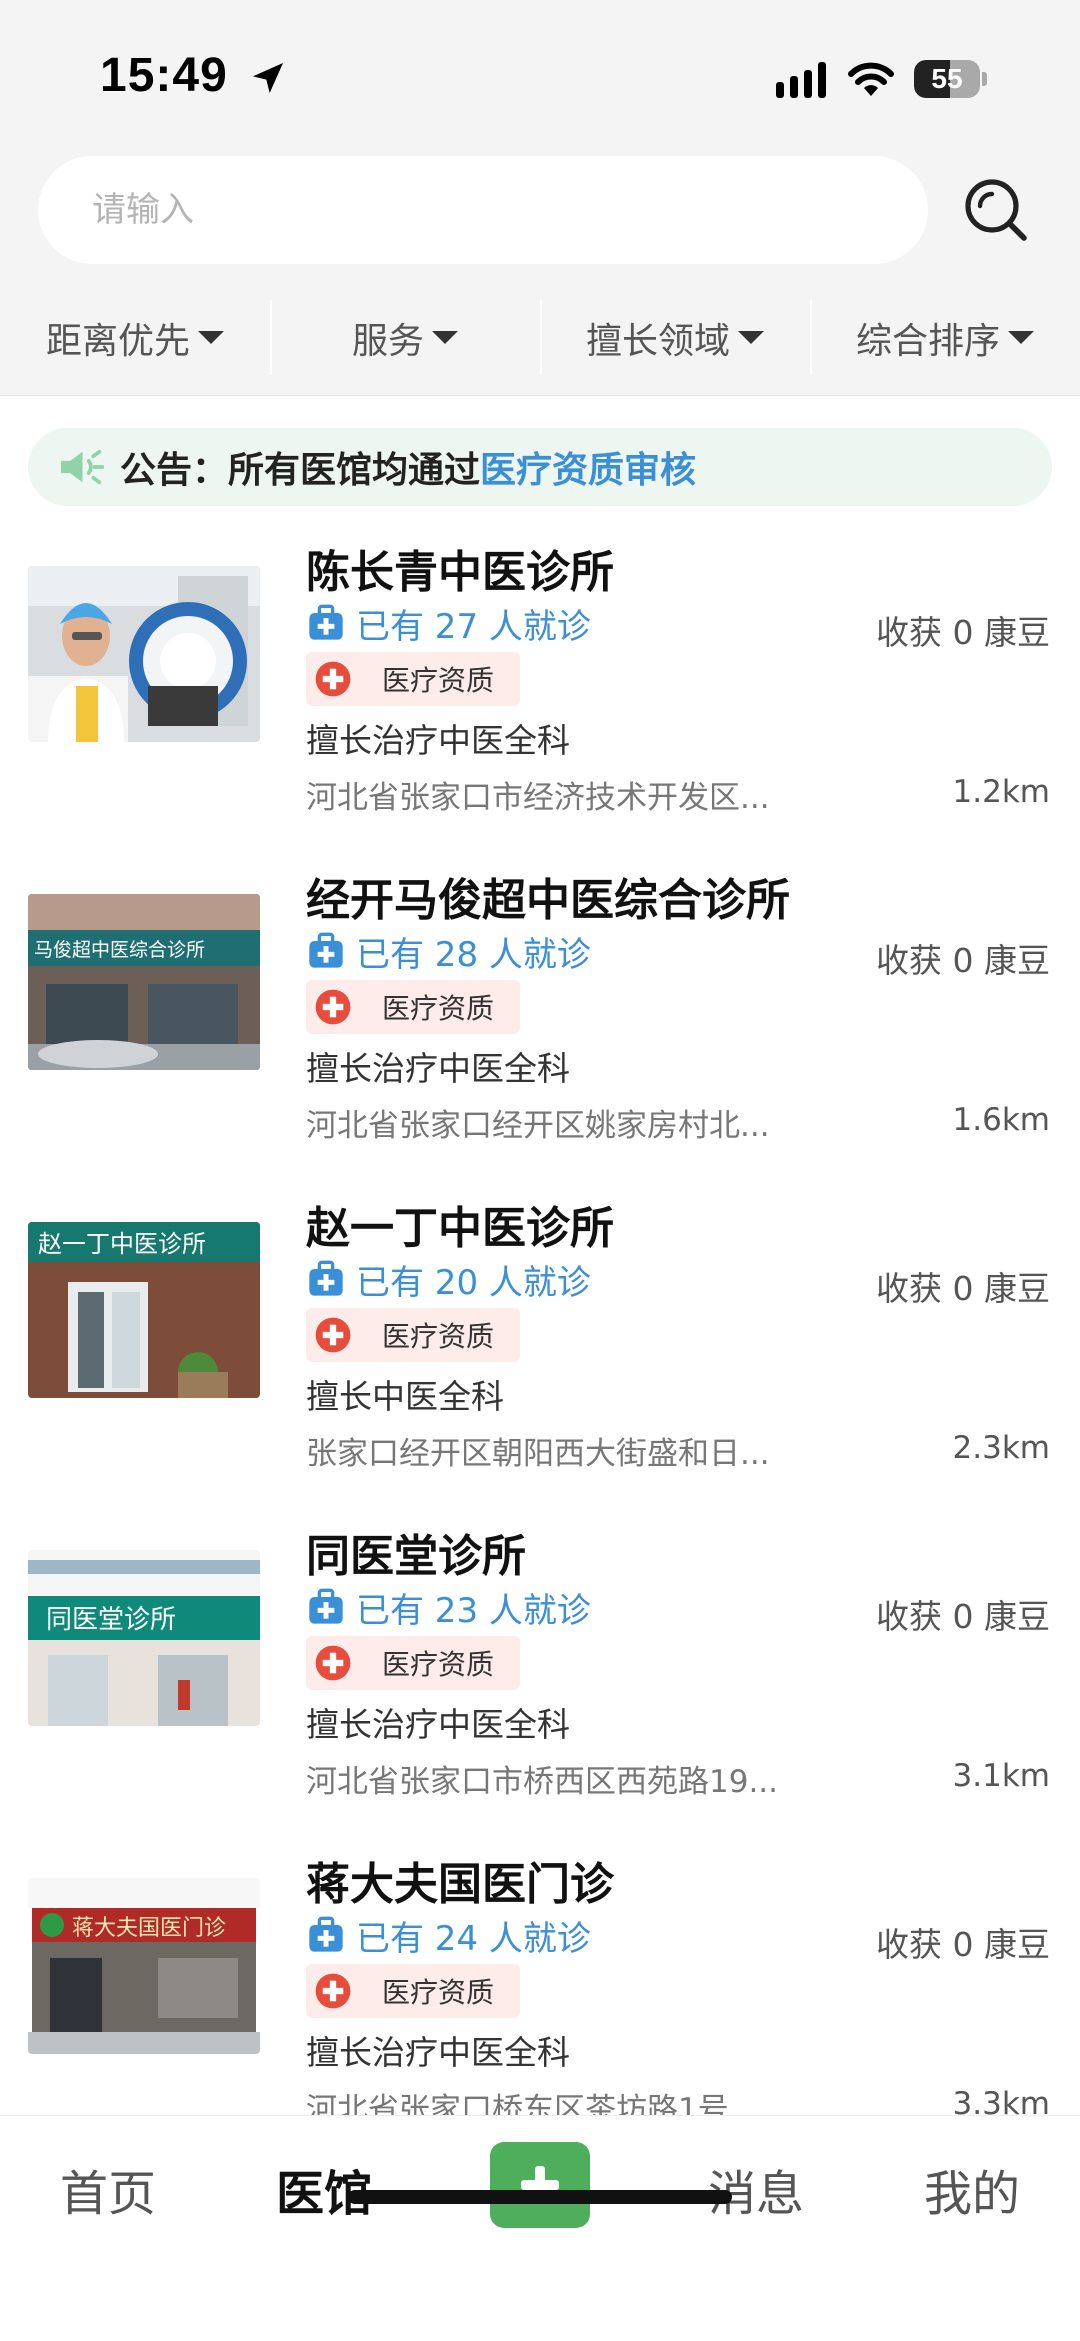  I want to click on clinic-name: 同医堂诊所, so click(416, 1556).